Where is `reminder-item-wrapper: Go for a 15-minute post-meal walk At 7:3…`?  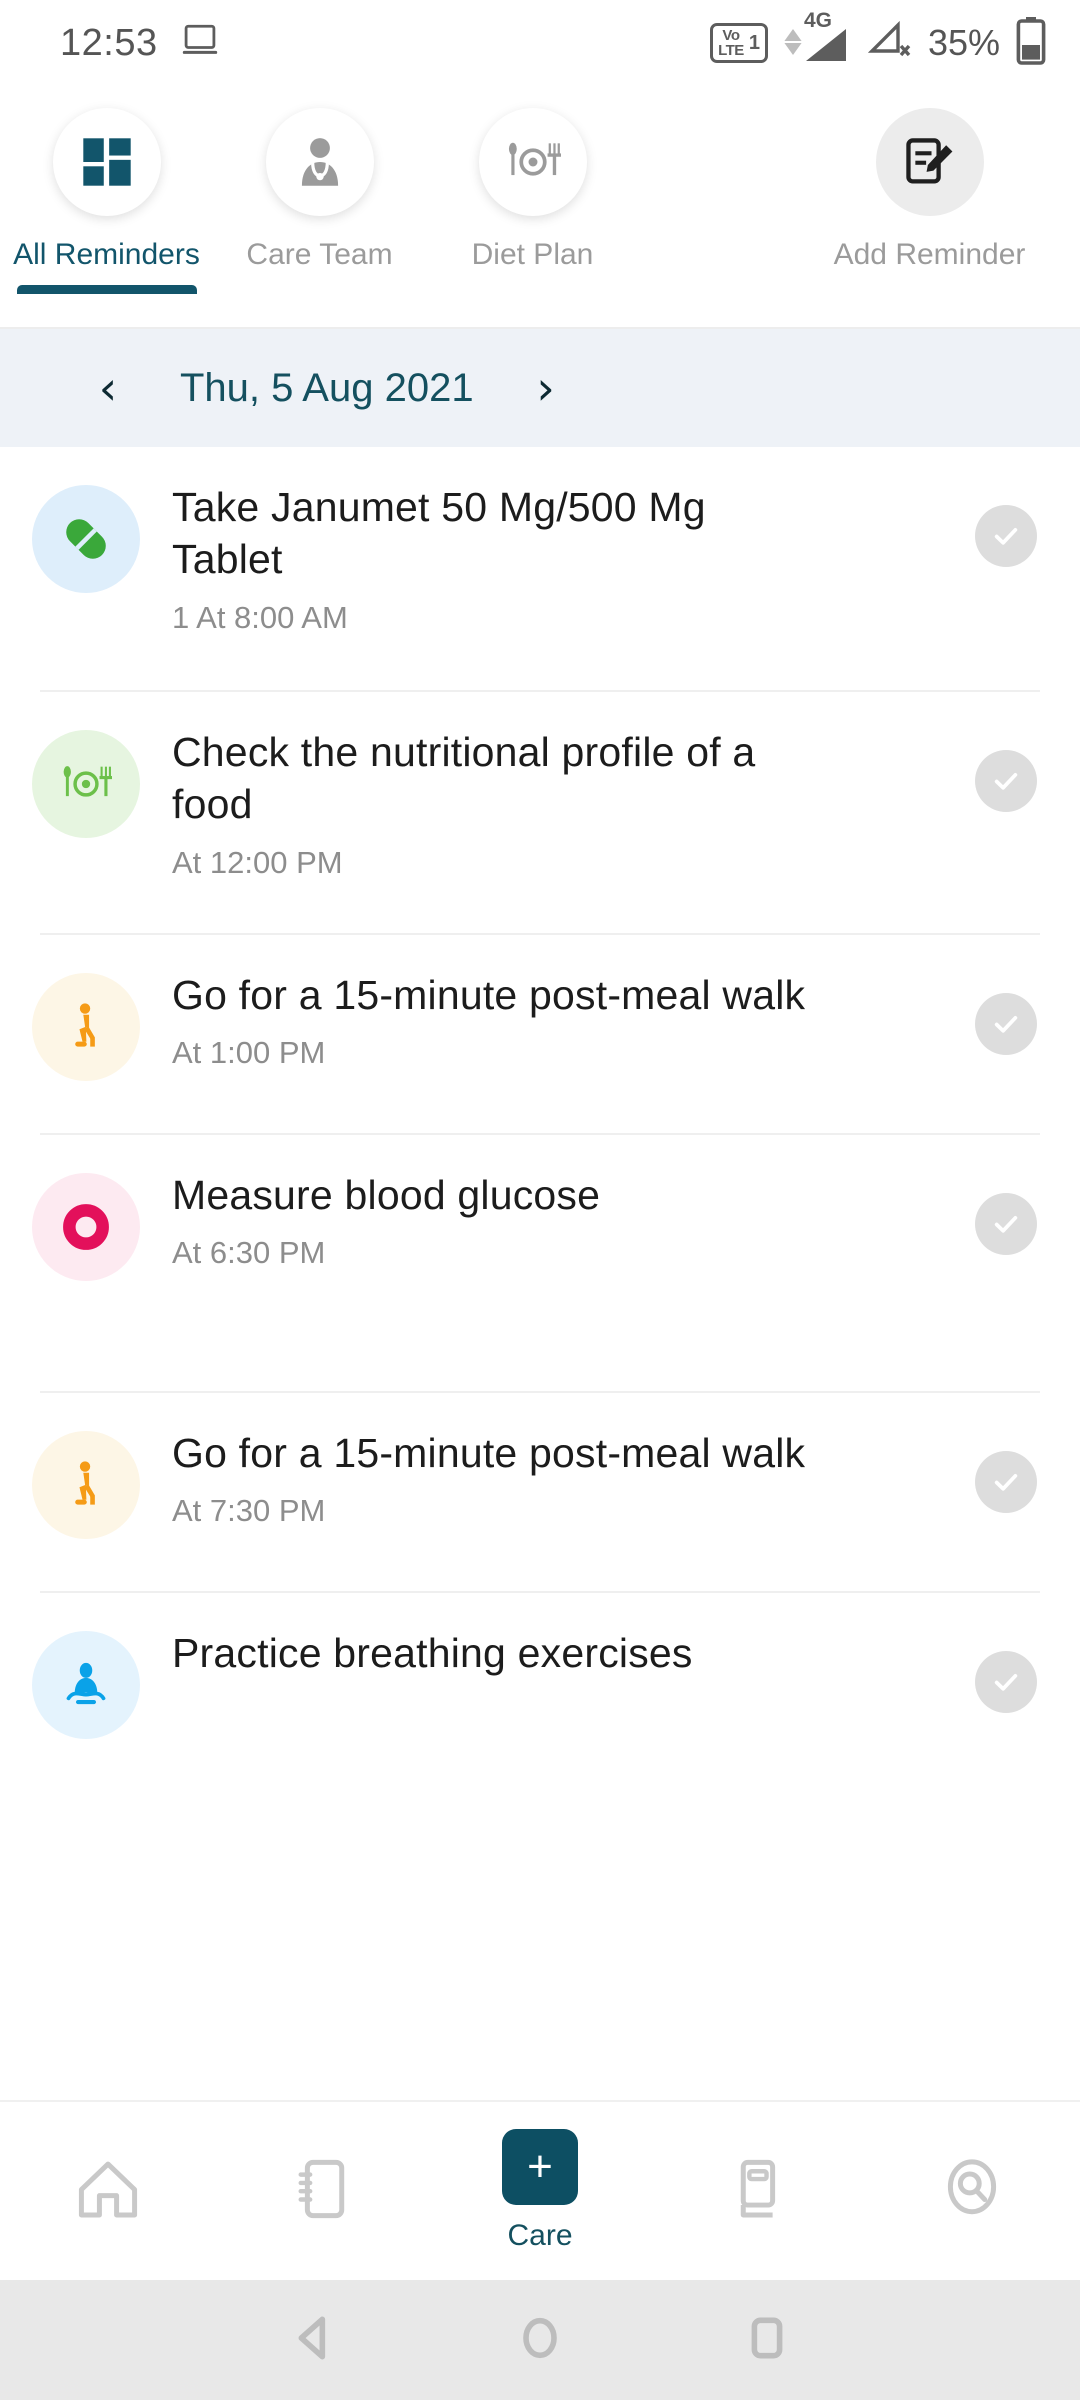
reminder-item-wrapper: Go for a 15-minute post-meal walk At 7:3… is located at coordinates (540, 1493).